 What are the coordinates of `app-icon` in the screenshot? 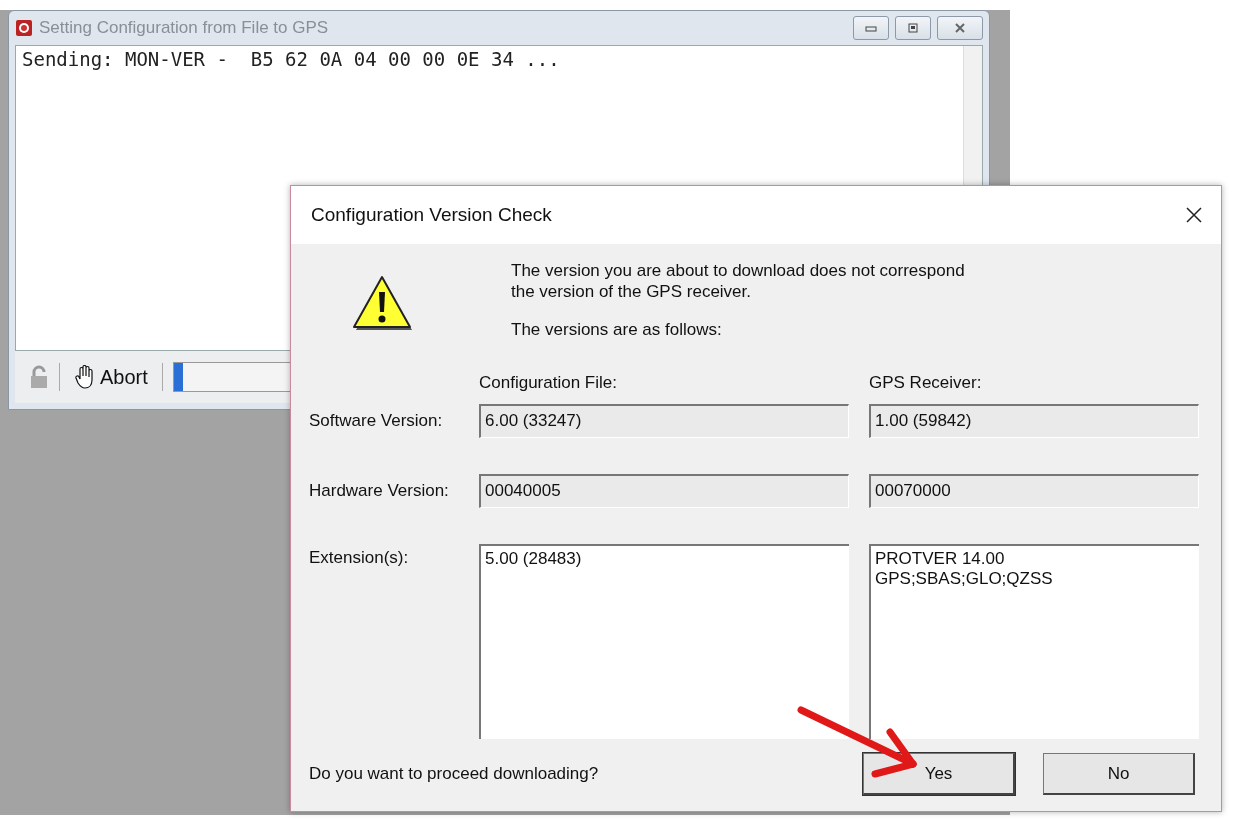 It's located at (24, 28).